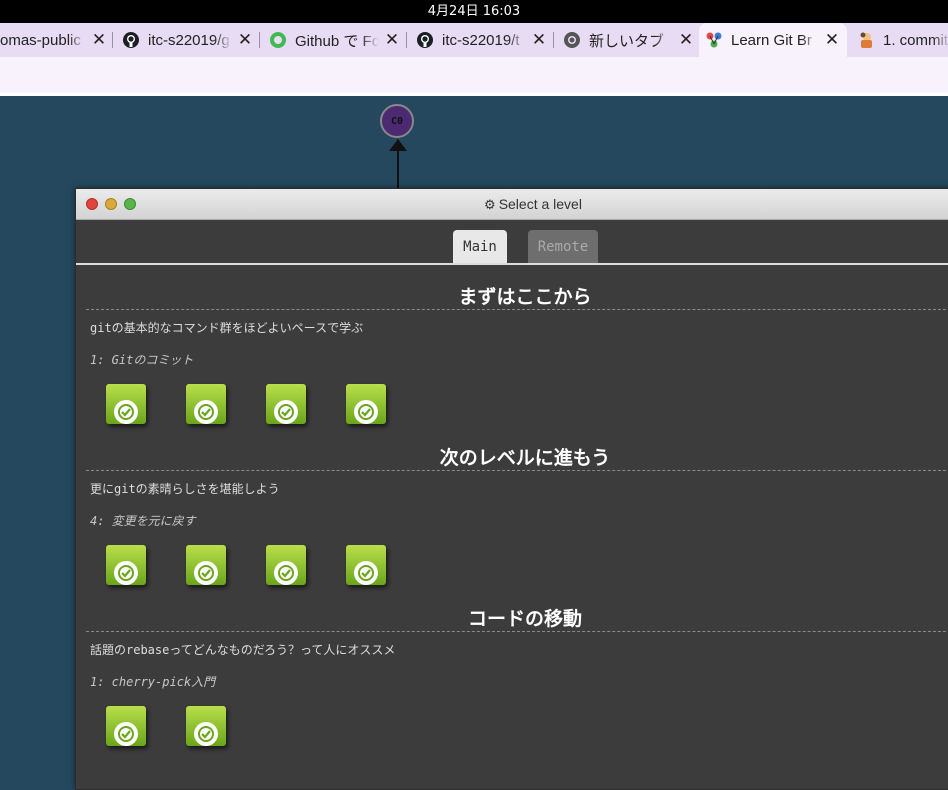  I want to click on tab-title: 1. commit, so click(915, 40).